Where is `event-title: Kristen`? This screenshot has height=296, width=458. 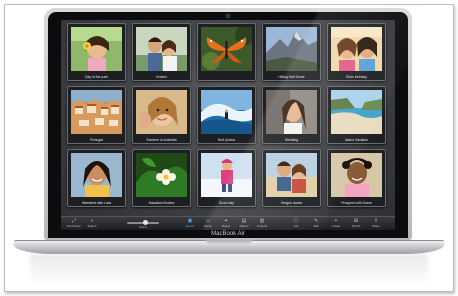
event-title: Kristen is located at coordinates (161, 77).